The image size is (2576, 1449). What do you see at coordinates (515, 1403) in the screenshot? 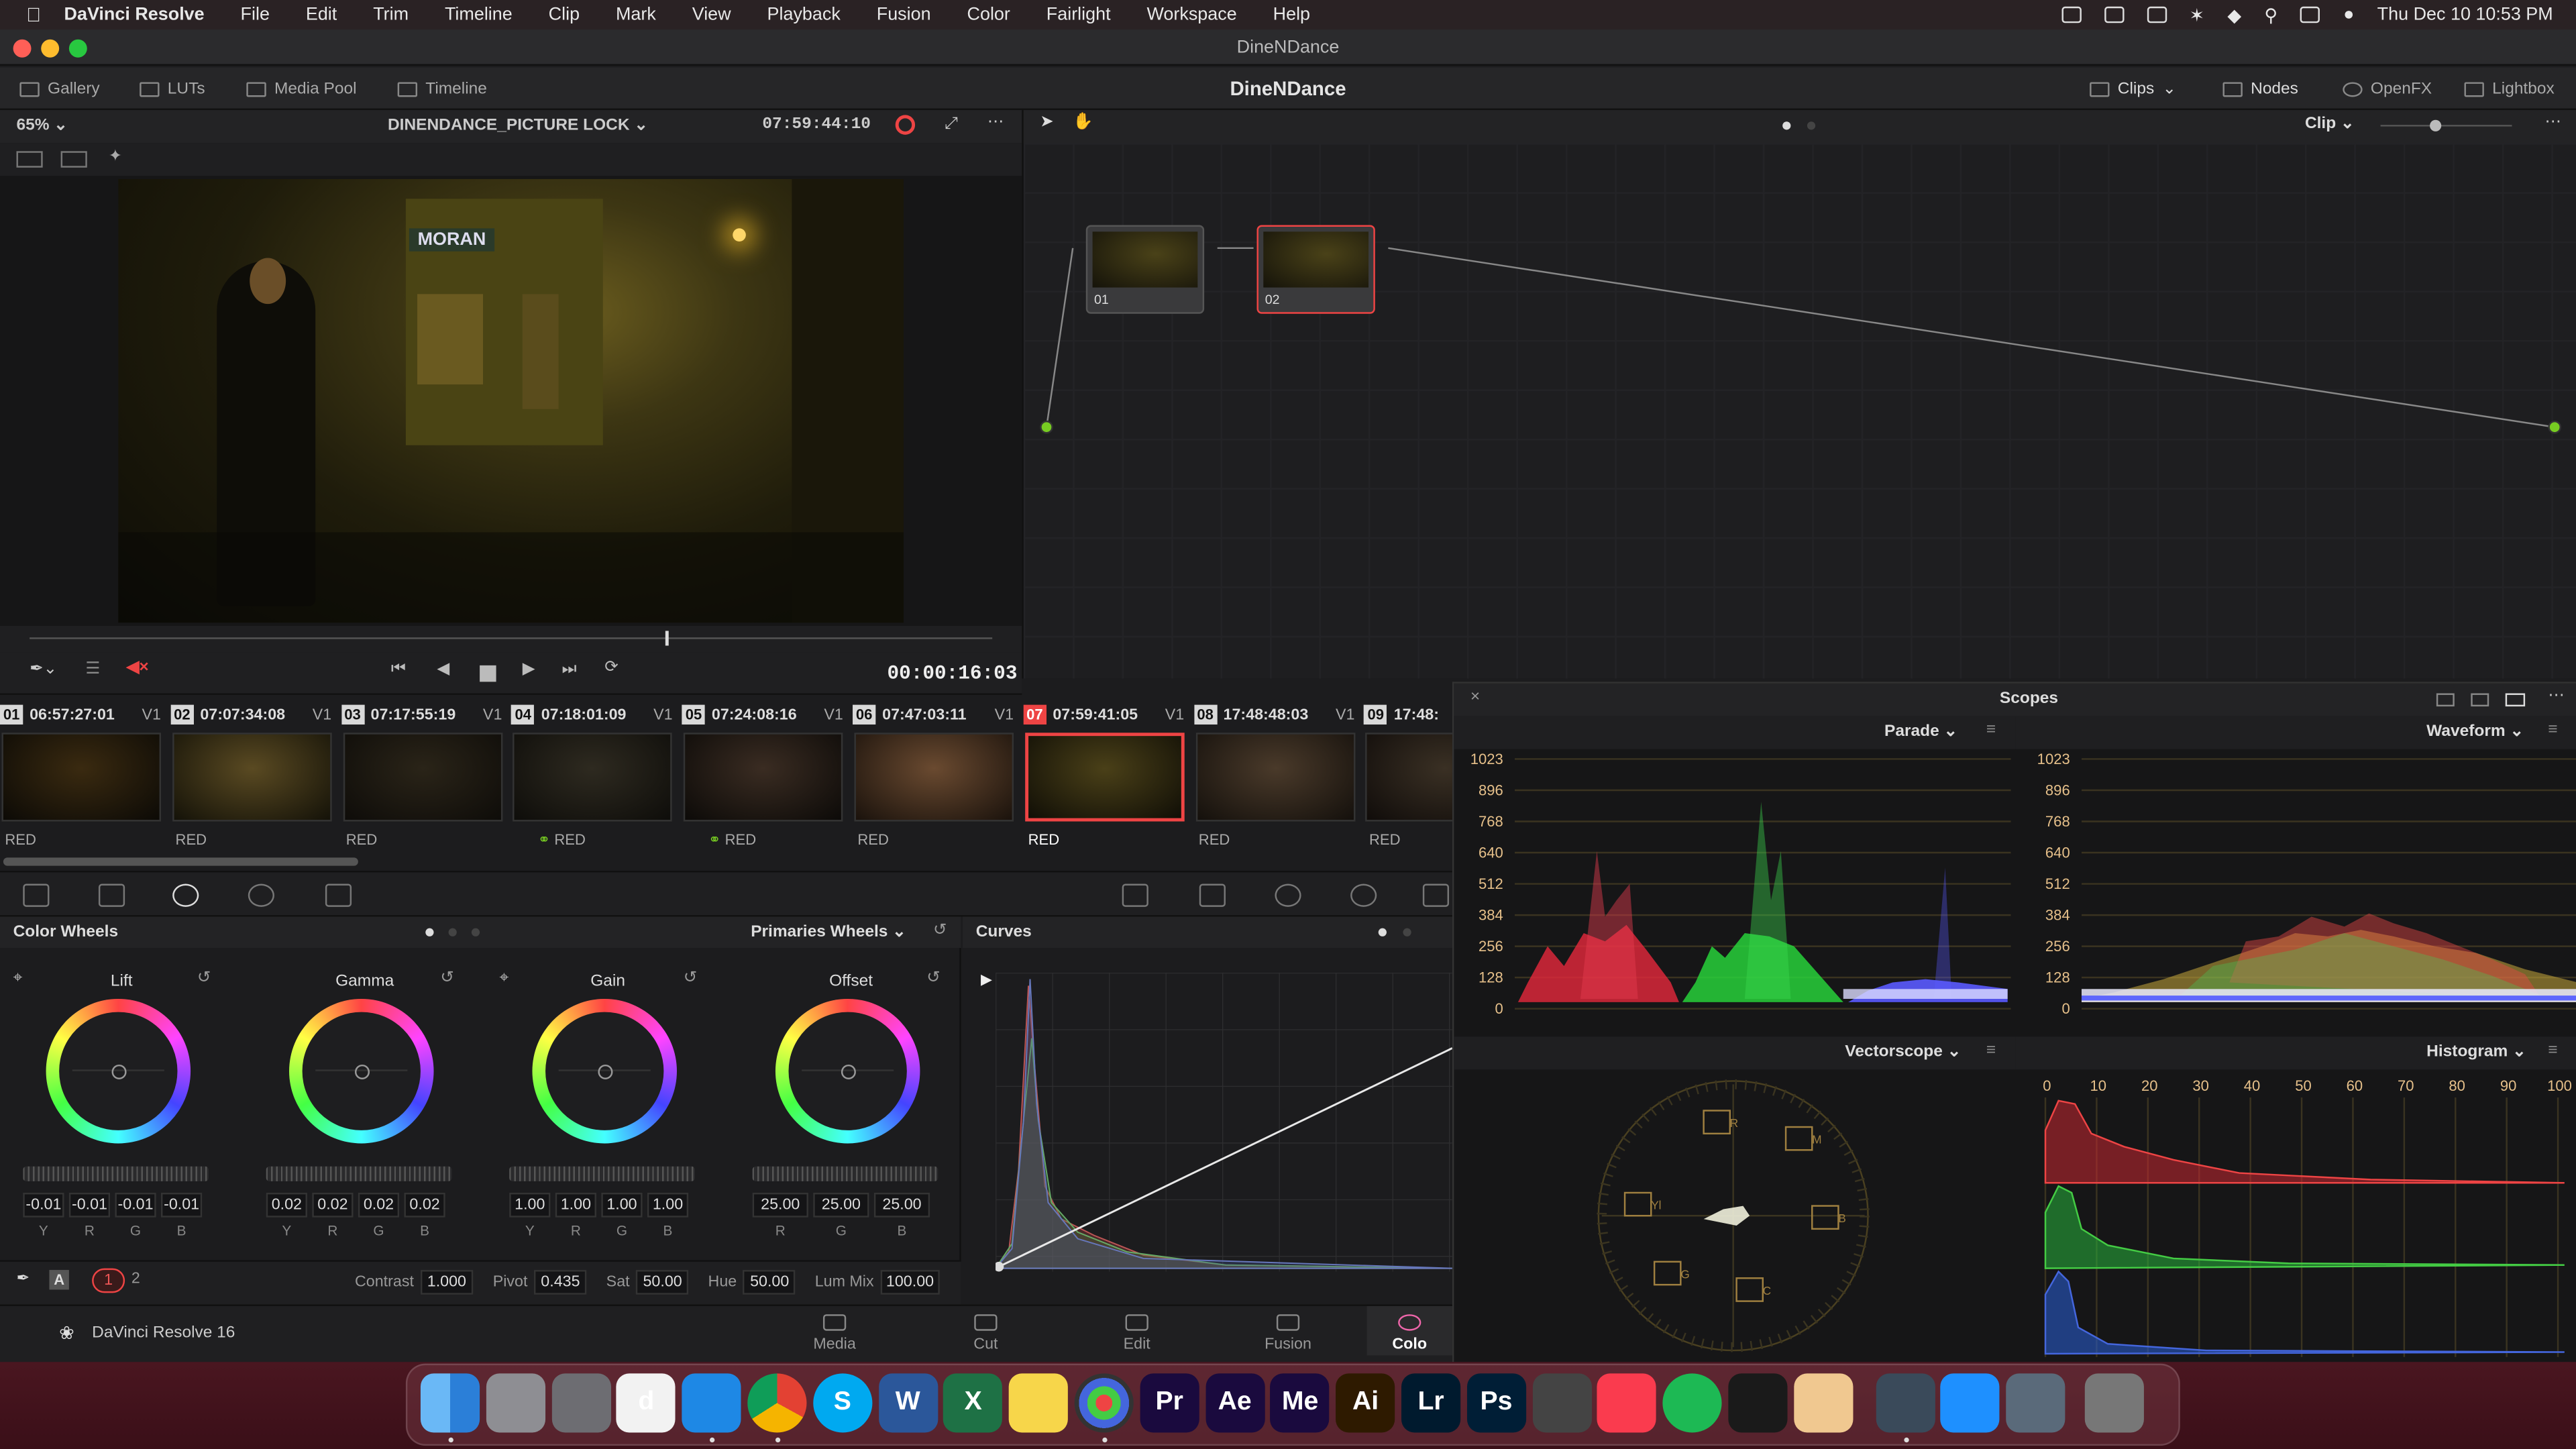
I see `launchpad-icon` at bounding box center [515, 1403].